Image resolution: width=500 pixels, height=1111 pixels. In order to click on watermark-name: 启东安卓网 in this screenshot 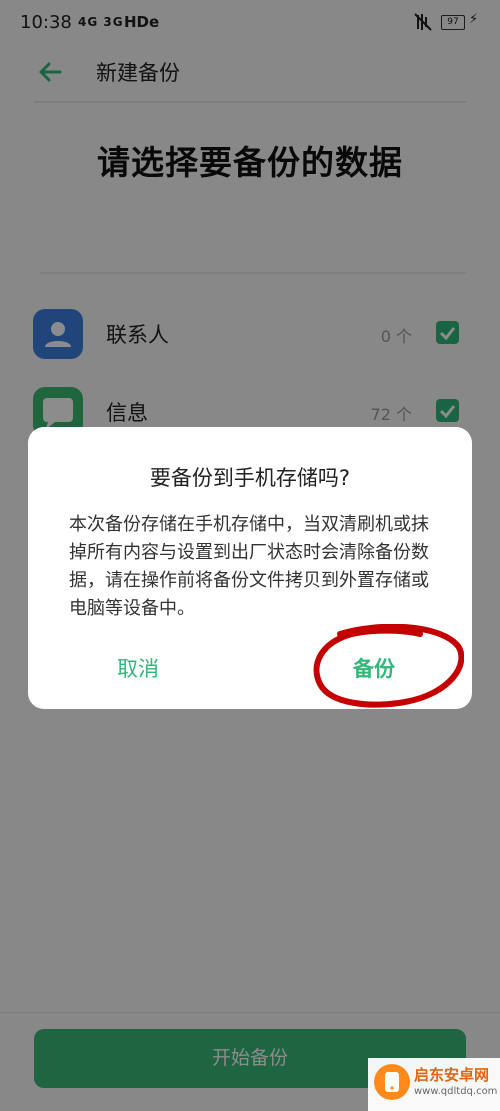, I will do `click(452, 1075)`.